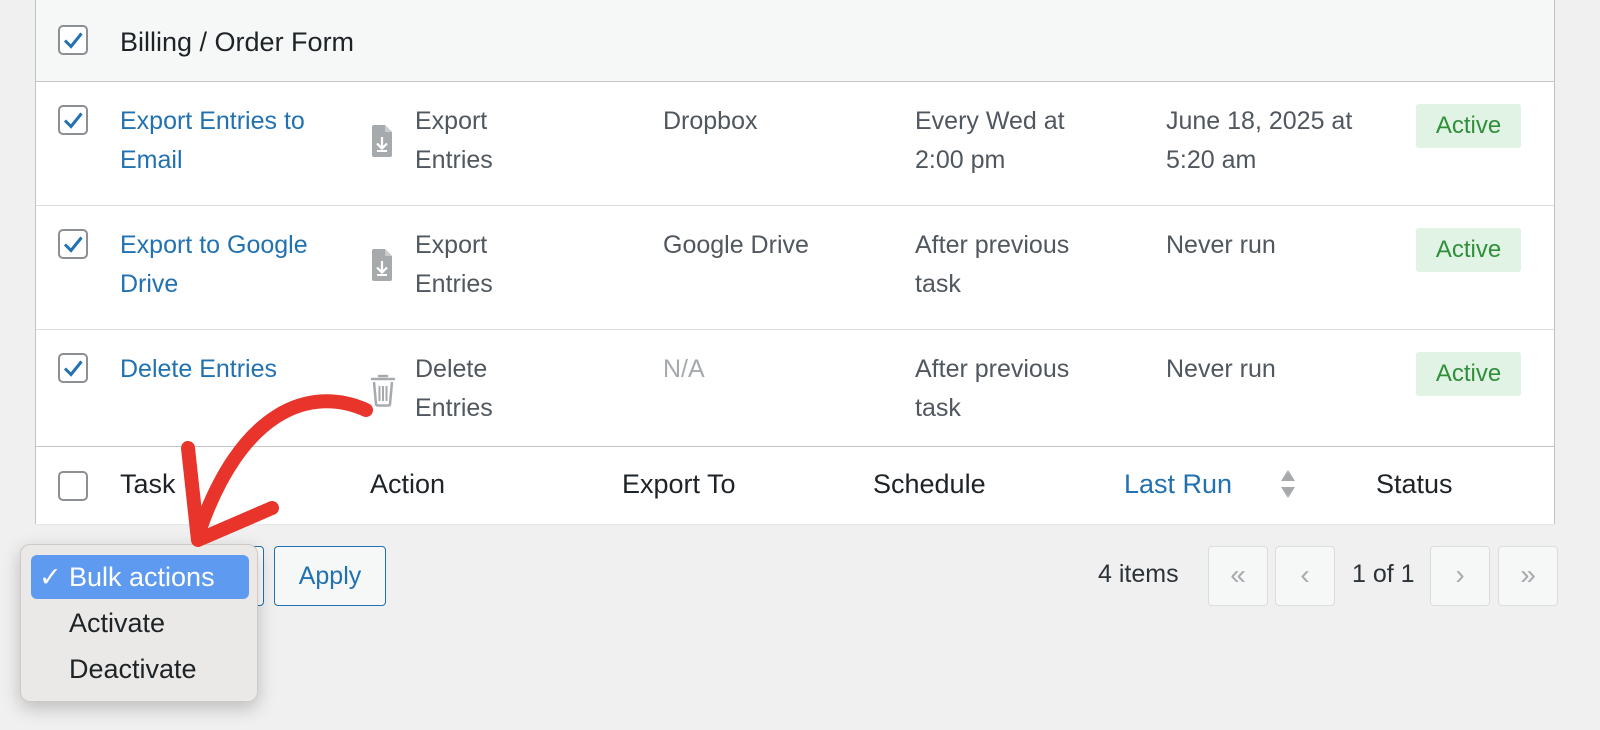  Describe the element at coordinates (1414, 484) in the screenshot. I see `column-header-status: Status` at that location.